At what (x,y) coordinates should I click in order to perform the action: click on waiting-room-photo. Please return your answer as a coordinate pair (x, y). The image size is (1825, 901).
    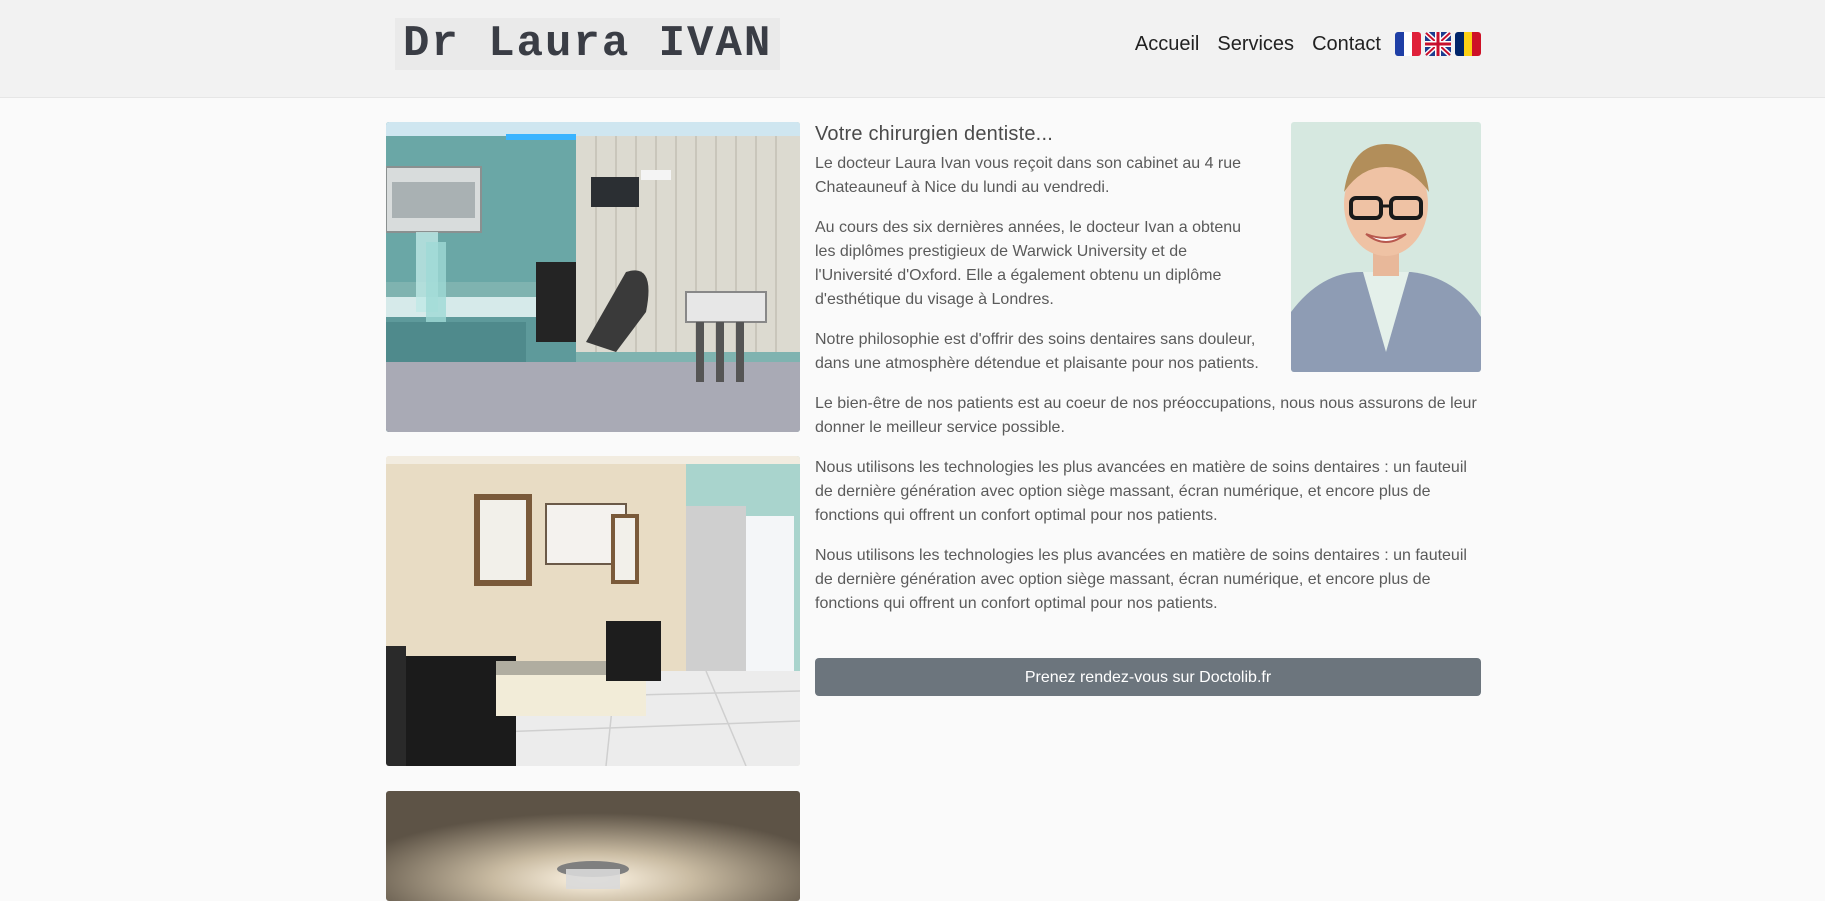
    Looking at the image, I should click on (593, 611).